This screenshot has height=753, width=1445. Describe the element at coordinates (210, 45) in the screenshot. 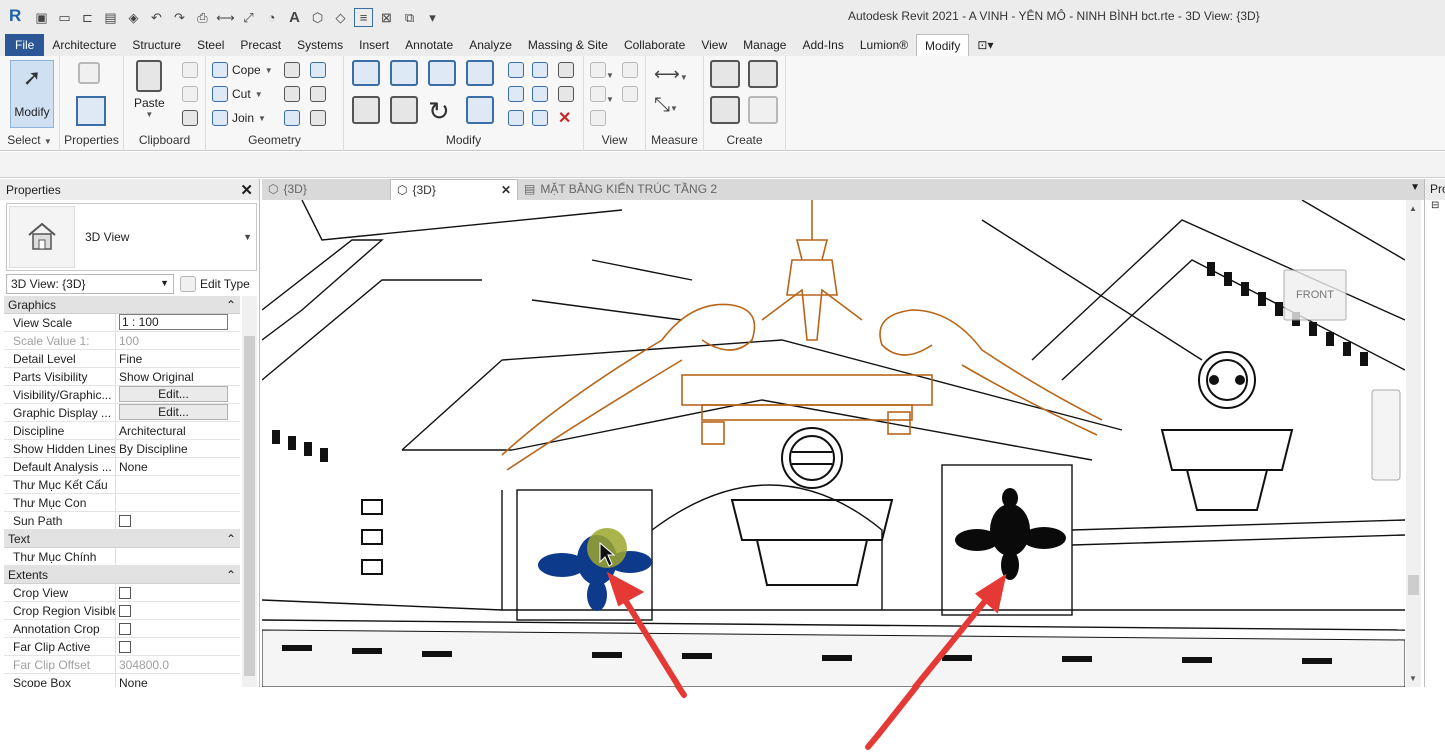

I see `tab-steel: Steel` at that location.